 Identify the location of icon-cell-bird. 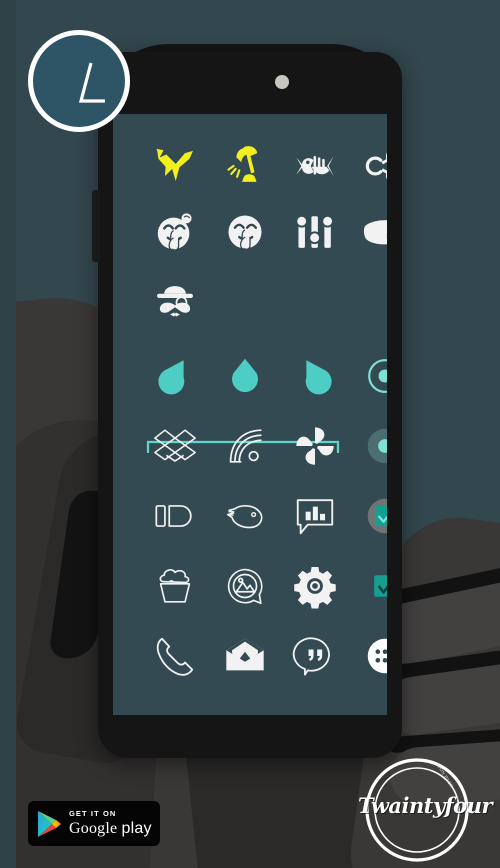
(245, 516).